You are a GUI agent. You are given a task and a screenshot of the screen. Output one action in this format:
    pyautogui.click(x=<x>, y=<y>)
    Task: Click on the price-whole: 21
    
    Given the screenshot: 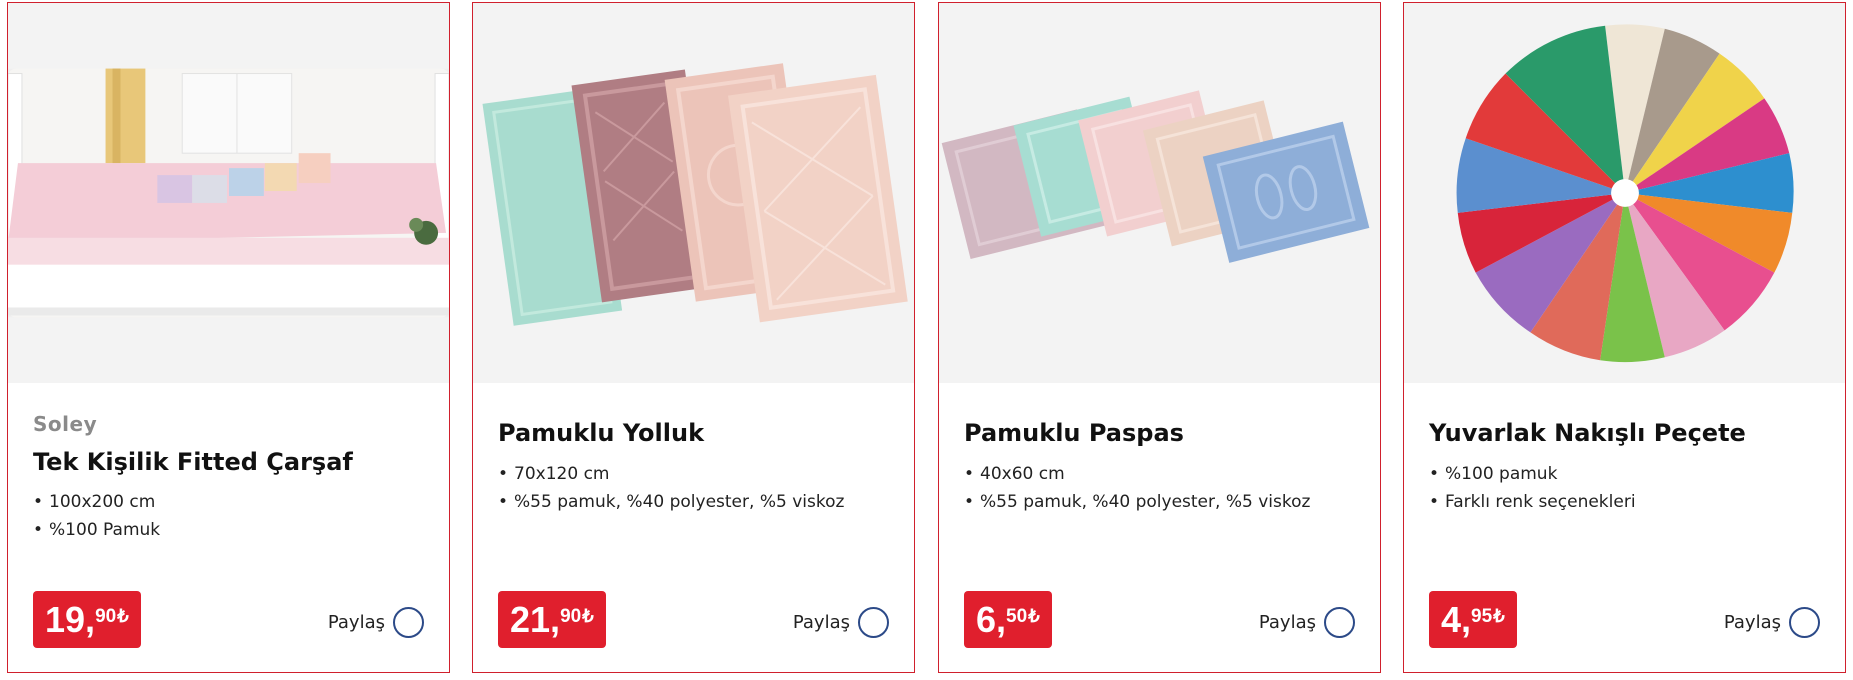 What is the action you would take?
    pyautogui.click(x=530, y=619)
    